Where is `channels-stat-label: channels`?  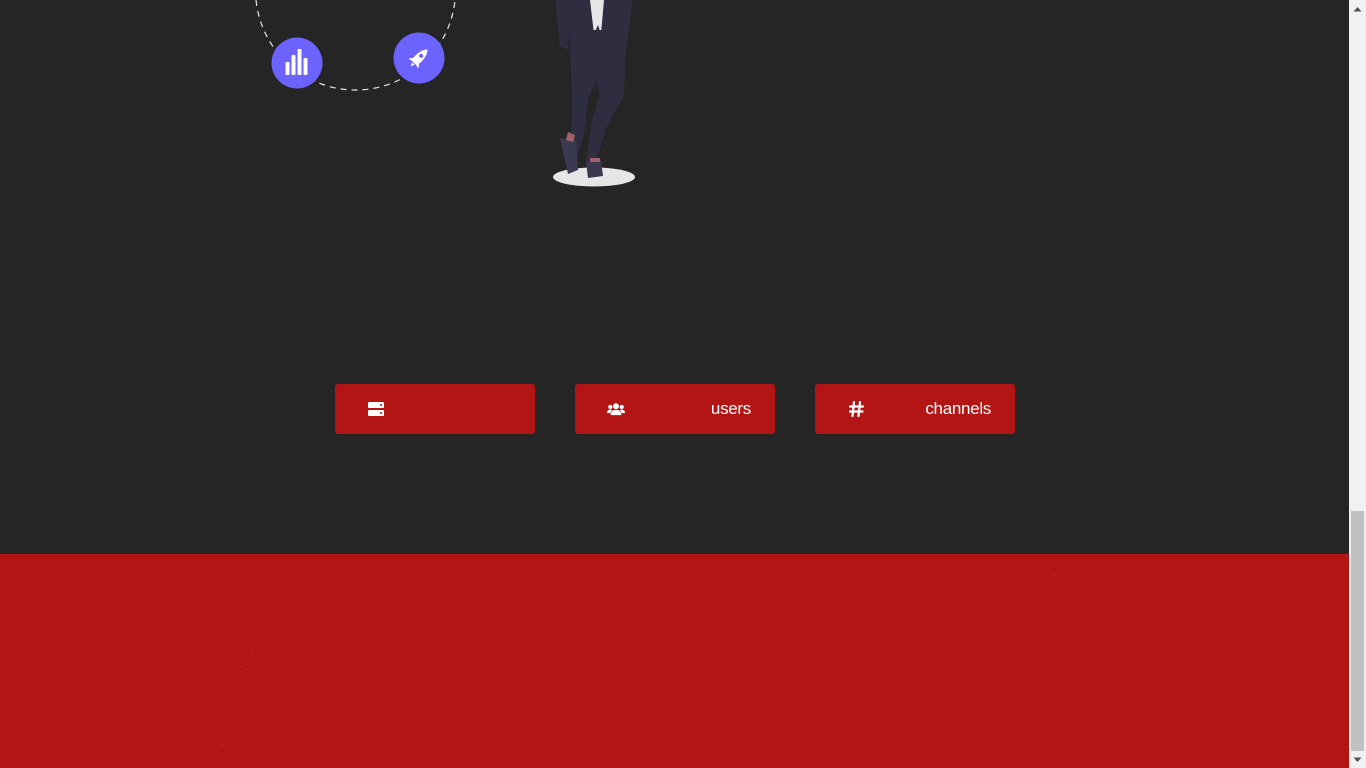 channels-stat-label: channels is located at coordinates (958, 408).